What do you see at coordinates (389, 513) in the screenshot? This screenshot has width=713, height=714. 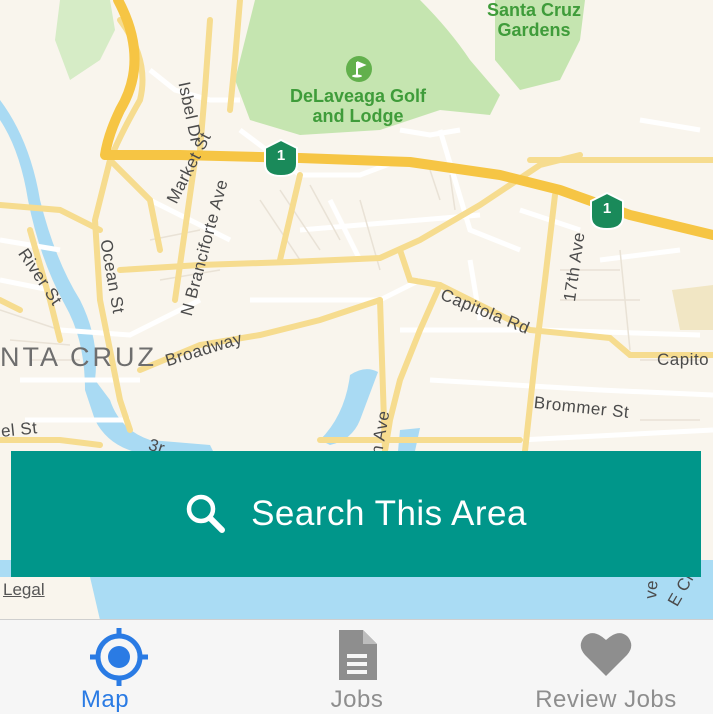 I see `search-button-label: Search This Area` at bounding box center [389, 513].